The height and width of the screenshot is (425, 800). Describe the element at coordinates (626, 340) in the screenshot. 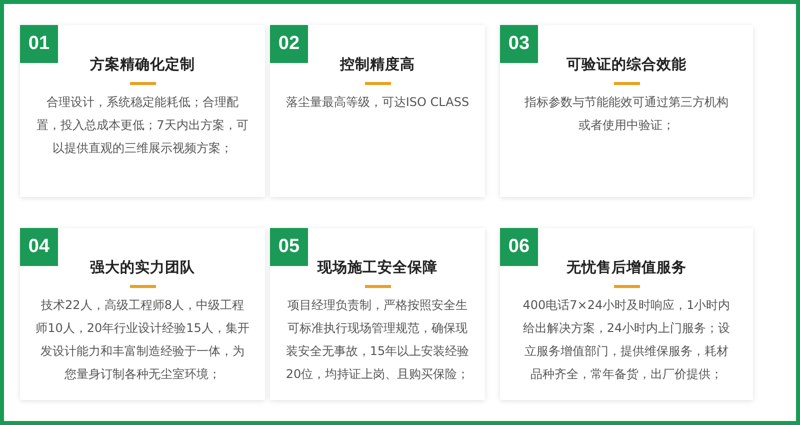

I see `card-description: 400电话7×24小时及时响应，1小时内 给出解决方案，24小时内上门服务；设 立服务增值部门，提供维保服务，耗材 品种齐全，常年备货，出厂价提供；` at that location.